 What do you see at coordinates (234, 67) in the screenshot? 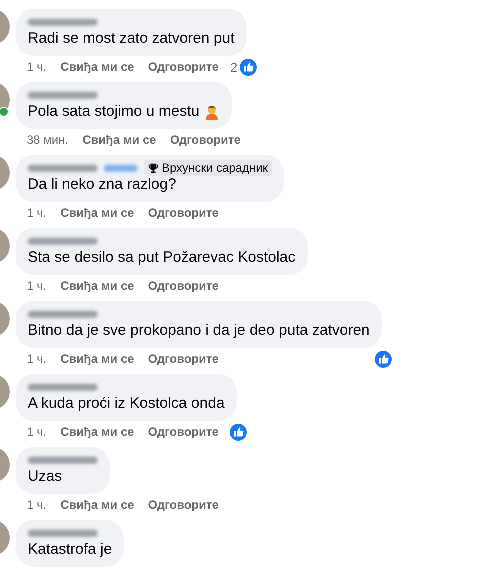
I see `reaction-count: 2` at bounding box center [234, 67].